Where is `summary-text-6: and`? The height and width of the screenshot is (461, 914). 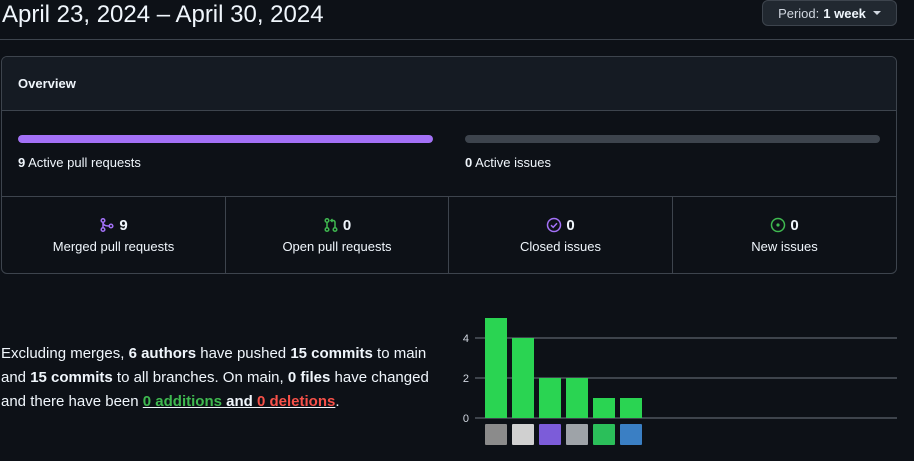 summary-text-6: and is located at coordinates (239, 401).